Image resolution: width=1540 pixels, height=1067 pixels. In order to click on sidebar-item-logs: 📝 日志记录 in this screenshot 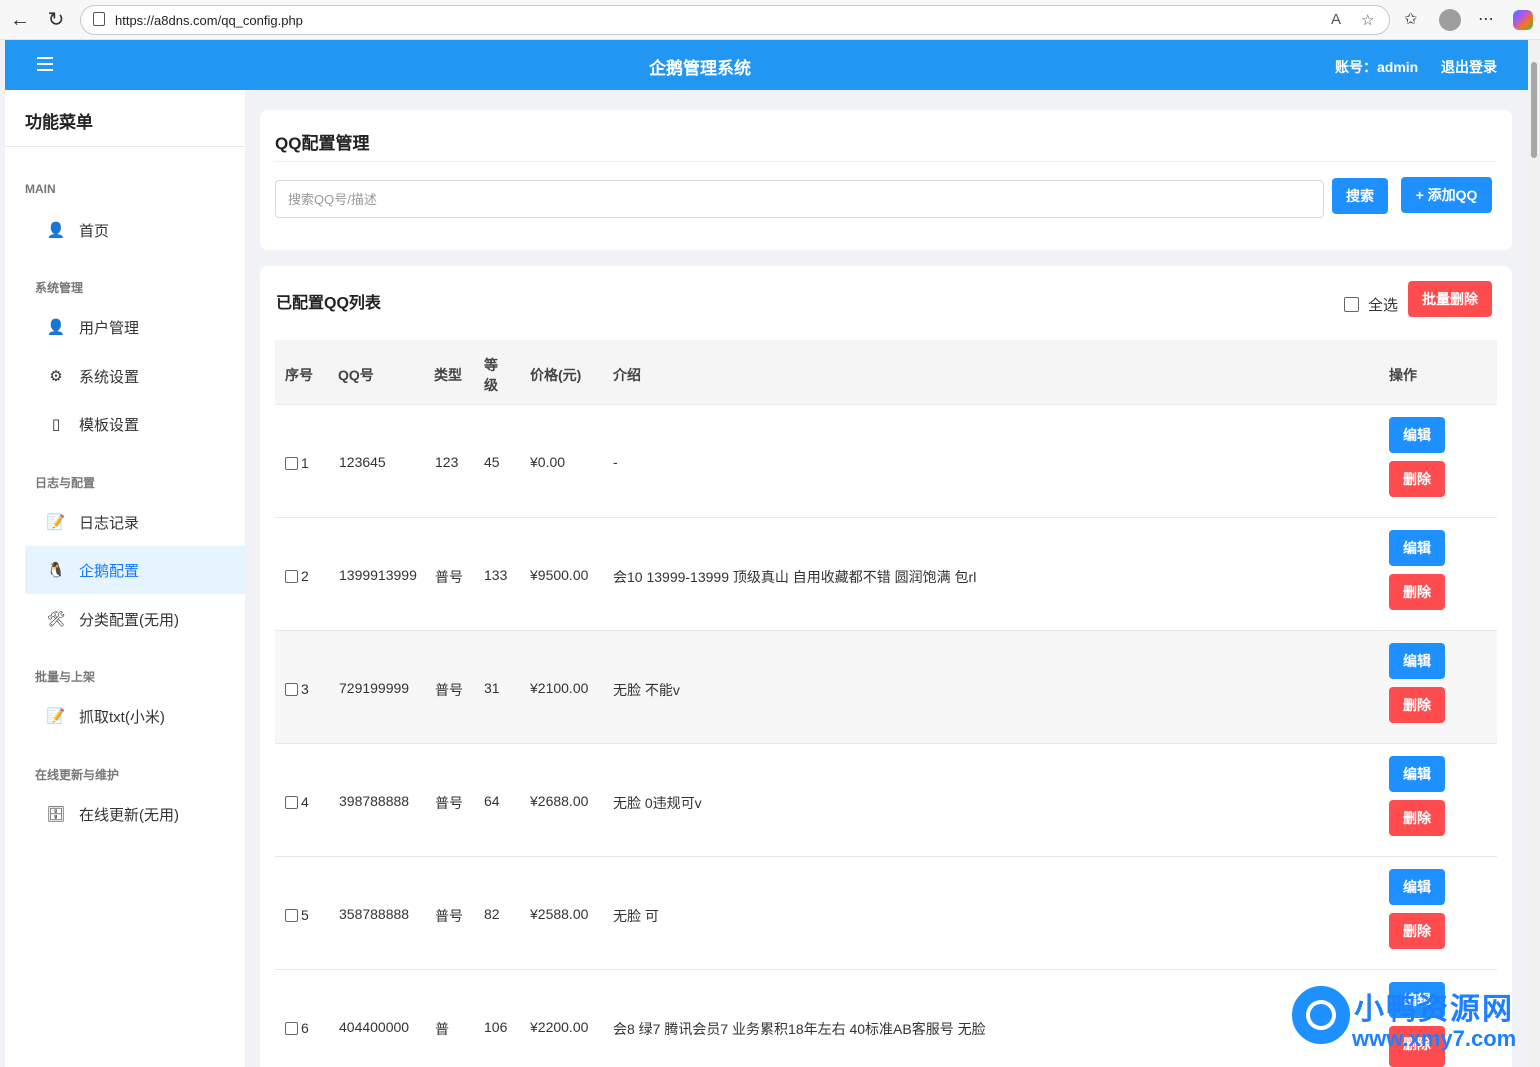, I will do `click(135, 522)`.